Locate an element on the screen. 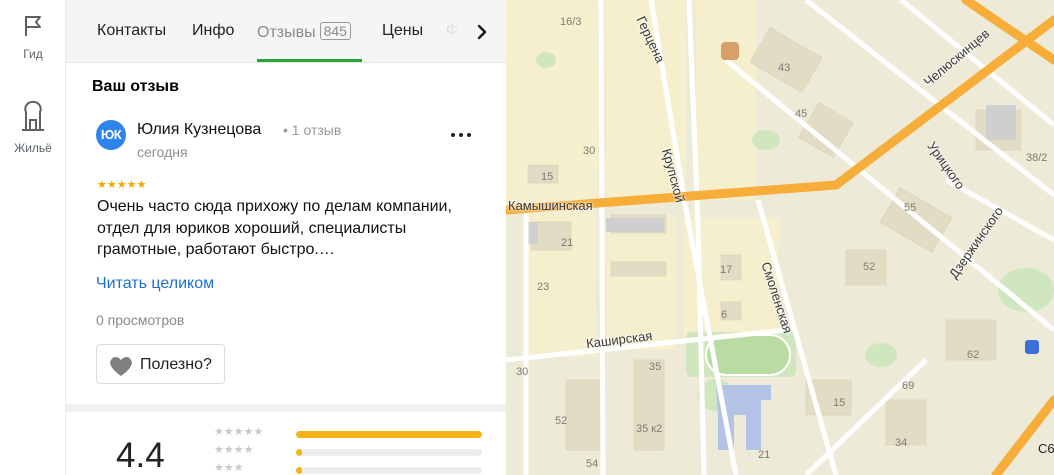 The width and height of the screenshot is (1054, 475). histogram-stars: ★★★★★ is located at coordinates (239, 432).